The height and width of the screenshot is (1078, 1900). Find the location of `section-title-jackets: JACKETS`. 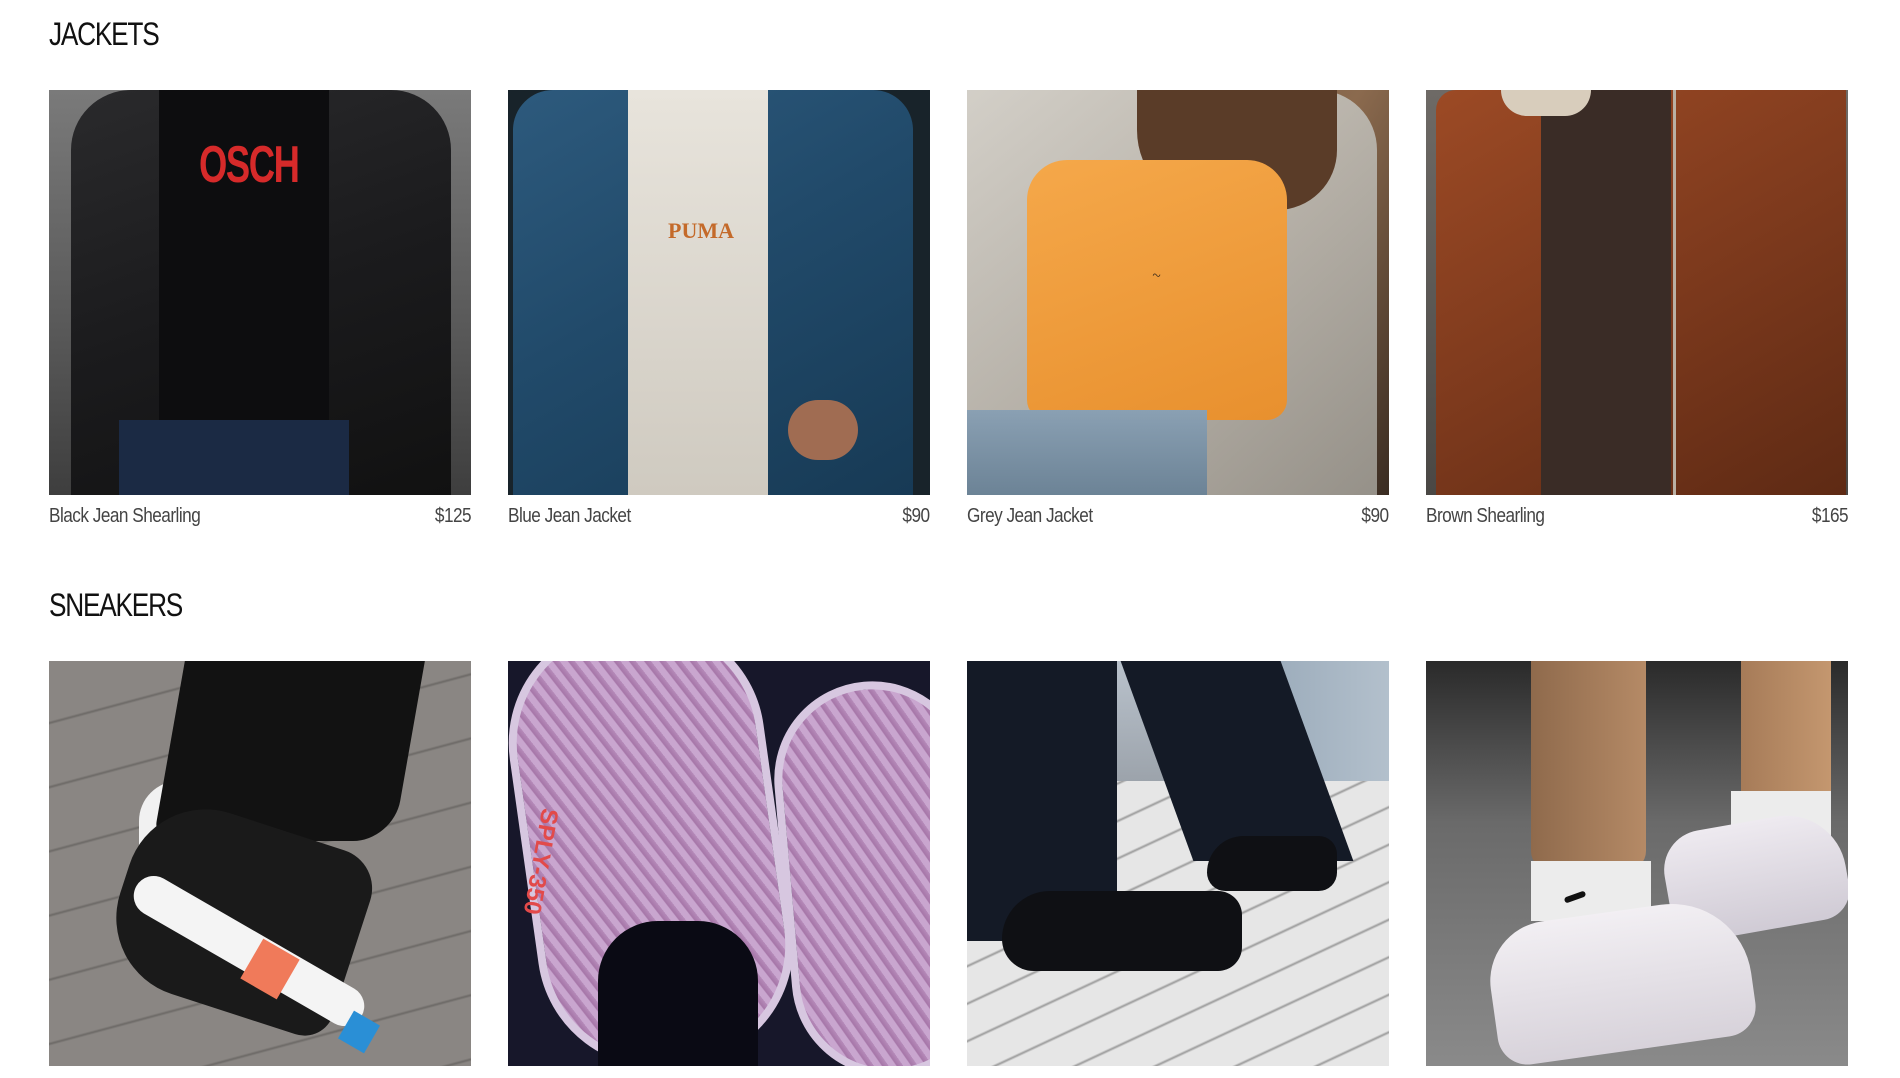

section-title-jackets: JACKETS is located at coordinates (104, 34).